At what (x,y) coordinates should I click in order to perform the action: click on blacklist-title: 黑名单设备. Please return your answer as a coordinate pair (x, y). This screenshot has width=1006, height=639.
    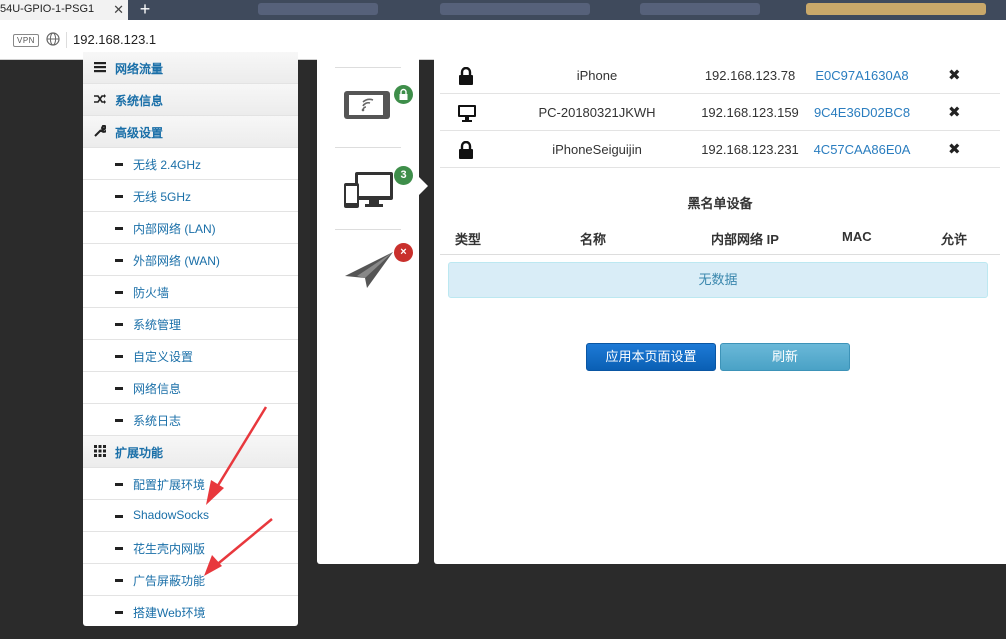
    Looking at the image, I should click on (720, 203).